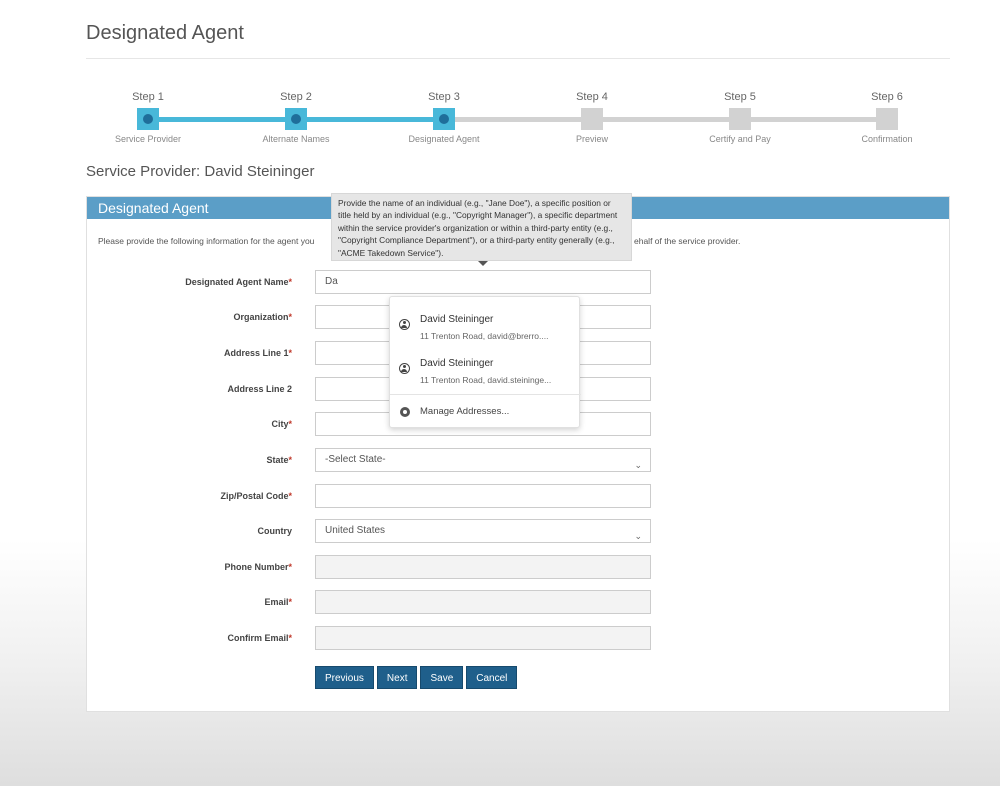 The width and height of the screenshot is (1000, 786). What do you see at coordinates (296, 139) in the screenshot?
I see `step-label: Alternate Names` at bounding box center [296, 139].